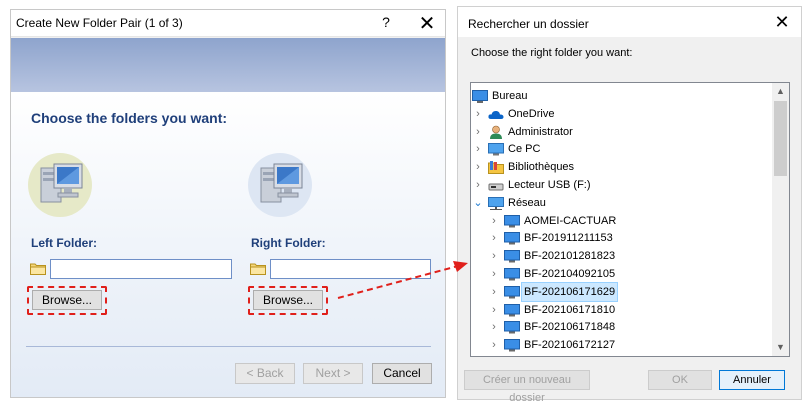 This screenshot has width=806, height=407. Describe the element at coordinates (541, 167) in the screenshot. I see `tree-item-label: Bibliothèques` at that location.